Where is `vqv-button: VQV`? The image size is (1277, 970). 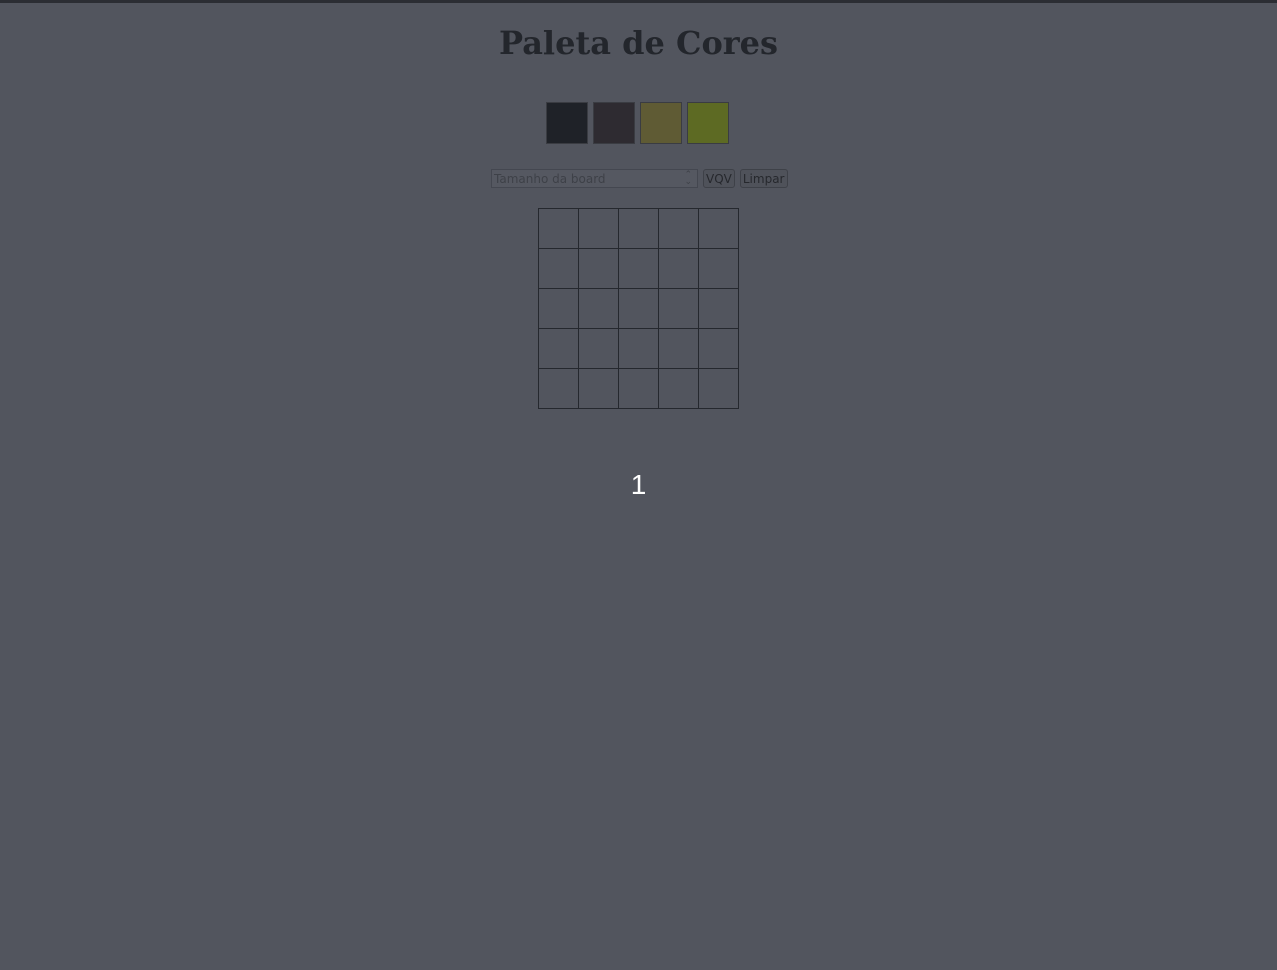 vqv-button: VQV is located at coordinates (719, 178).